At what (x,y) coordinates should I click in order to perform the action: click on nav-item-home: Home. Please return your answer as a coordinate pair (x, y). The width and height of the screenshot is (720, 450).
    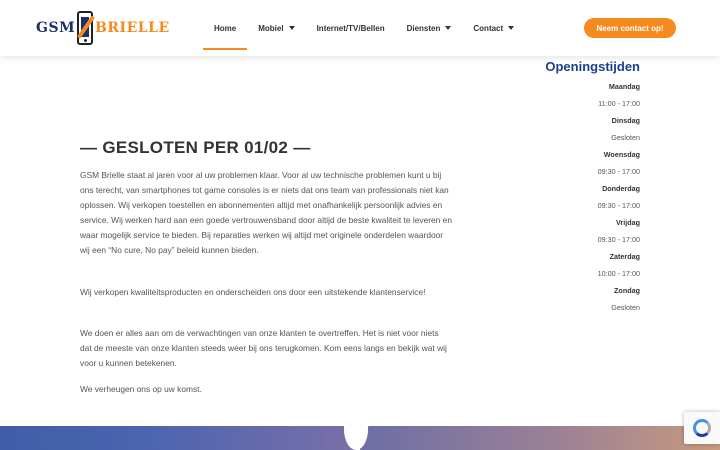
    Looking at the image, I should click on (225, 28).